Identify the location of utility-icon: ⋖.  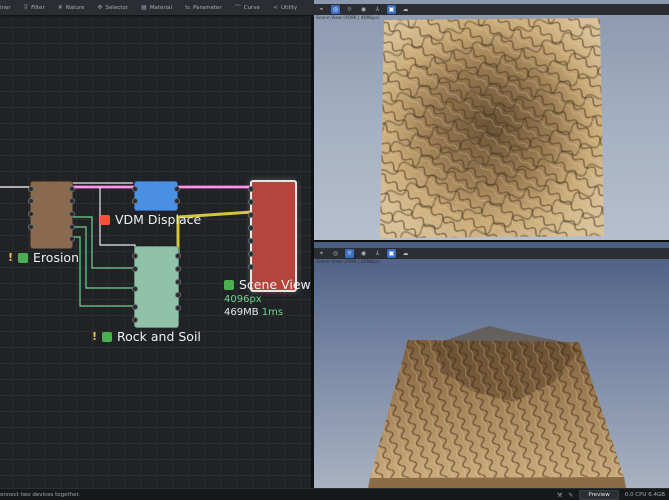
(275, 7).